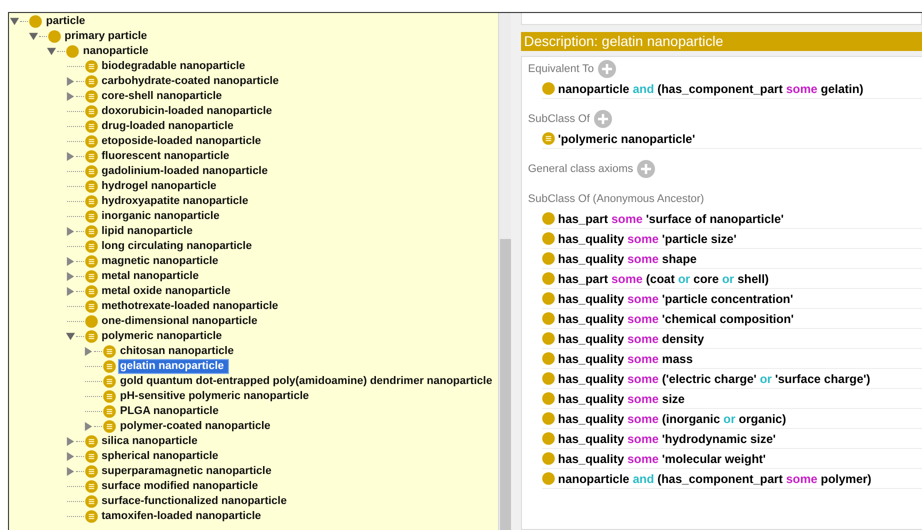 The image size is (922, 530). What do you see at coordinates (625, 359) in the screenshot?
I see `axiom-expression: has_quality some mass` at bounding box center [625, 359].